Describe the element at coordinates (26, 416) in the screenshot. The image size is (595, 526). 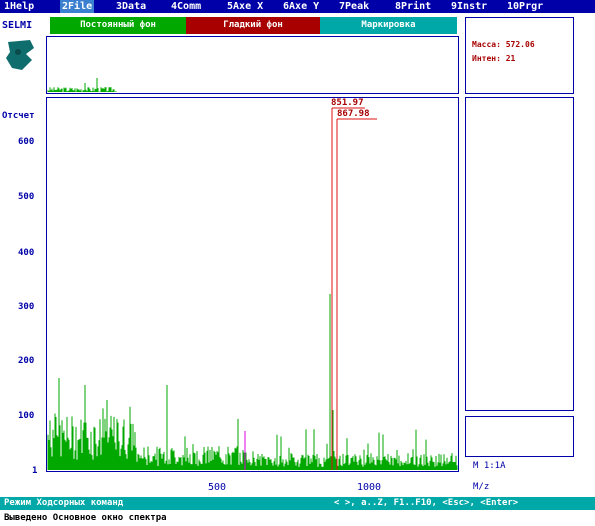
I see `y-tick: 100` at that location.